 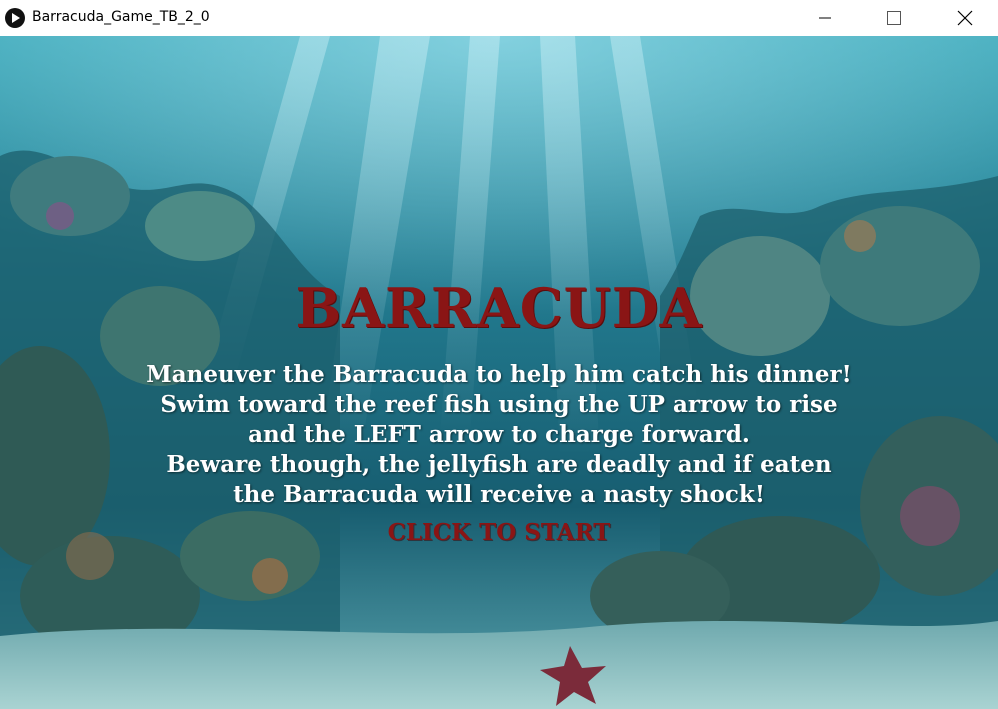 I want to click on close-icon, so click(x=965, y=18).